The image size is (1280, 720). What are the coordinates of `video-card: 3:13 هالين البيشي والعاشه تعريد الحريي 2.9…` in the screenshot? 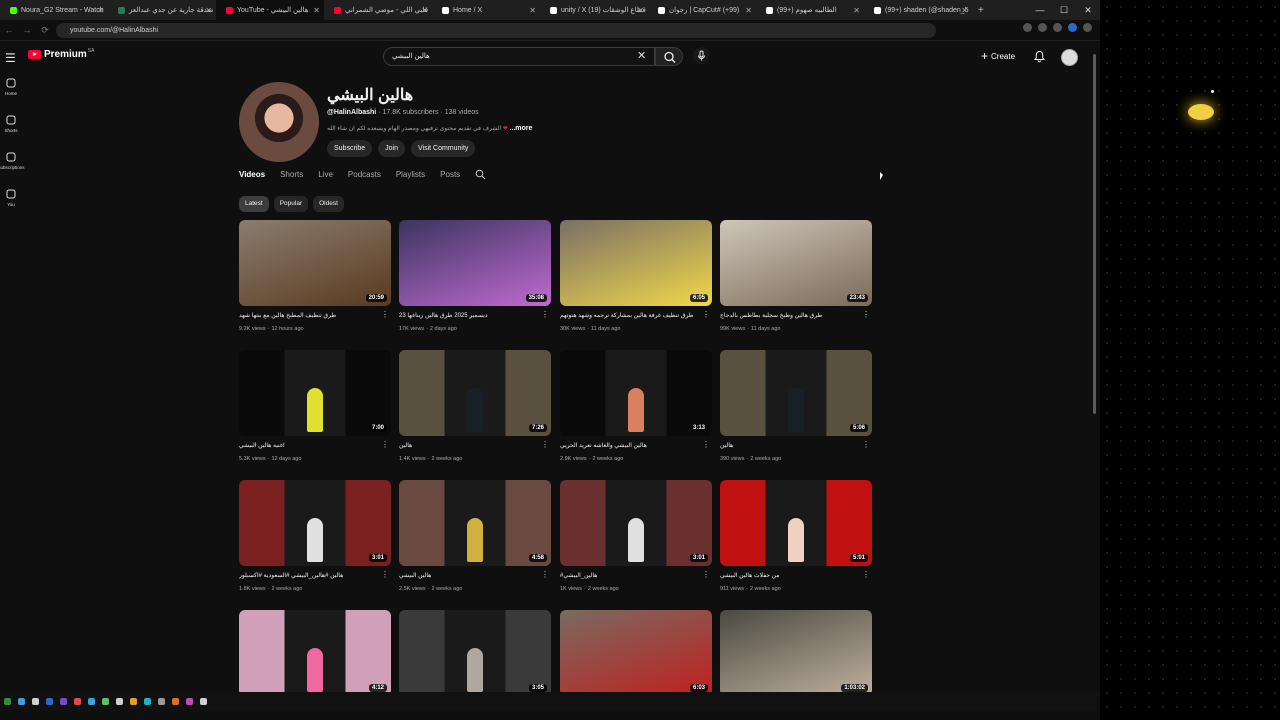 It's located at (636, 406).